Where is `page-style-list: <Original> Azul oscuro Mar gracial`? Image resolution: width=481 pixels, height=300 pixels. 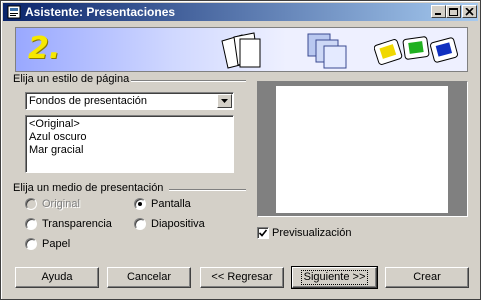 page-style-list: <Original> Azul oscuro Mar gracial is located at coordinates (129, 144).